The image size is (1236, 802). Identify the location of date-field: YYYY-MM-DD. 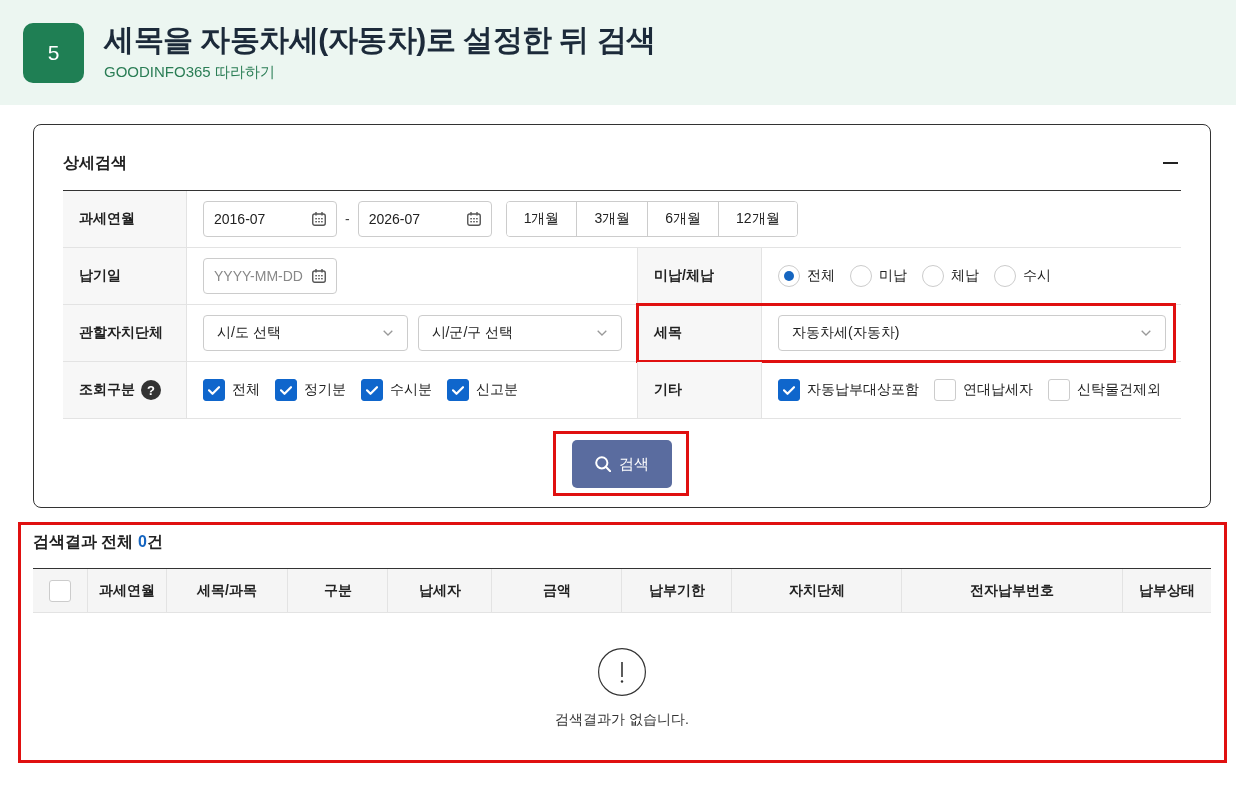
(270, 276).